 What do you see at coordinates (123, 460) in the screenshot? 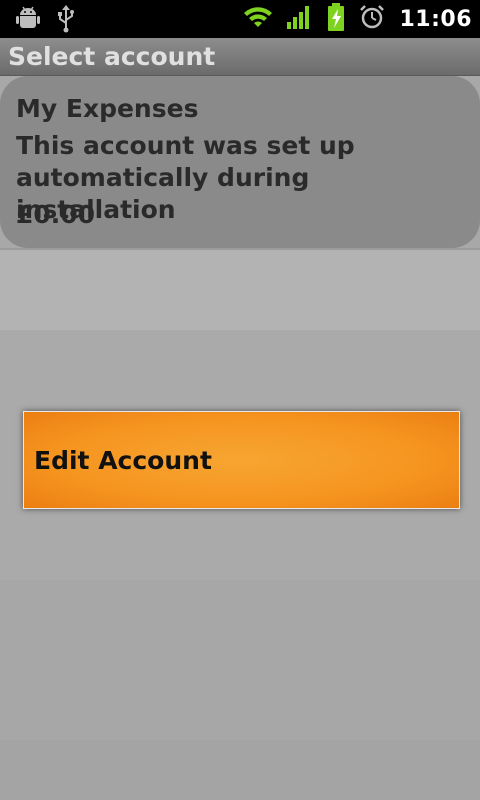
I see `edit-account-label: Edit Account` at bounding box center [123, 460].